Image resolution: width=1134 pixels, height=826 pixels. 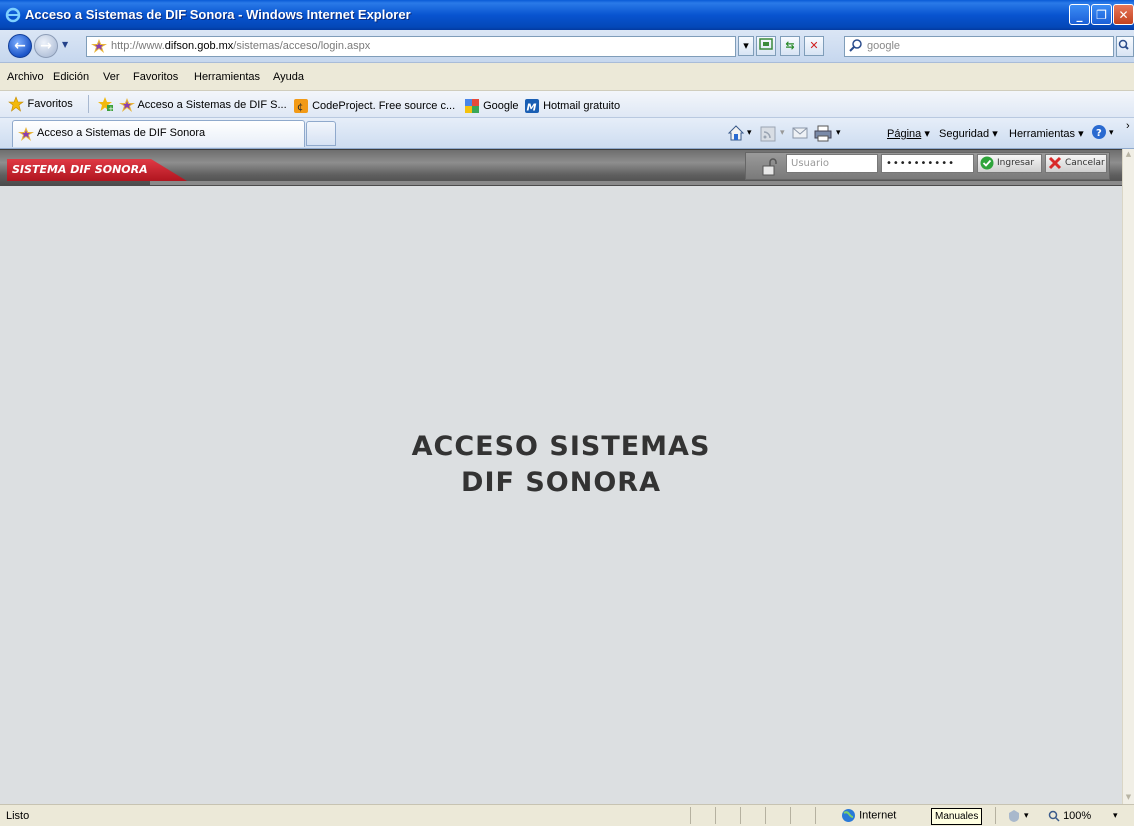 I want to click on refresh-icon: ⇆, so click(x=790, y=45).